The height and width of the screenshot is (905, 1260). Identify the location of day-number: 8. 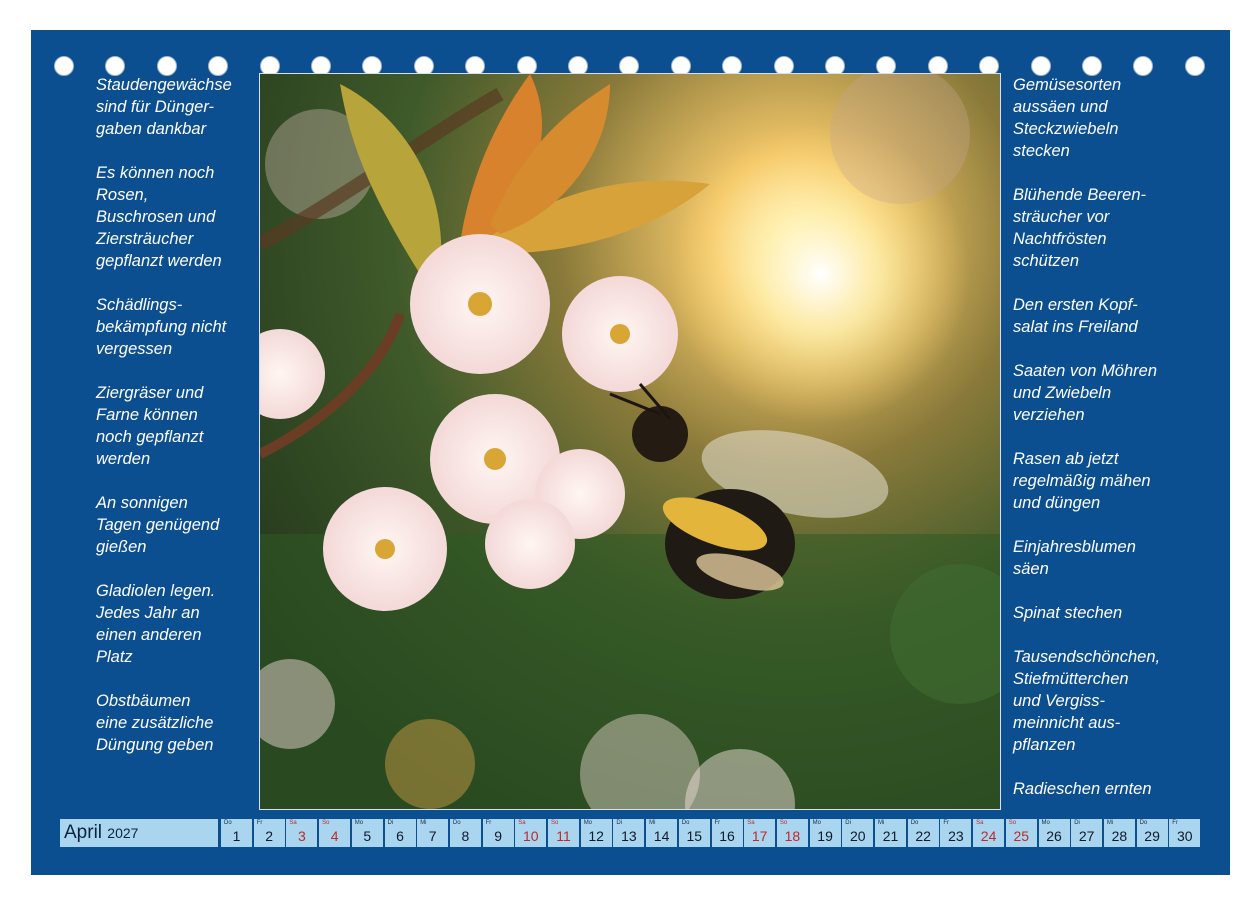
(465, 836).